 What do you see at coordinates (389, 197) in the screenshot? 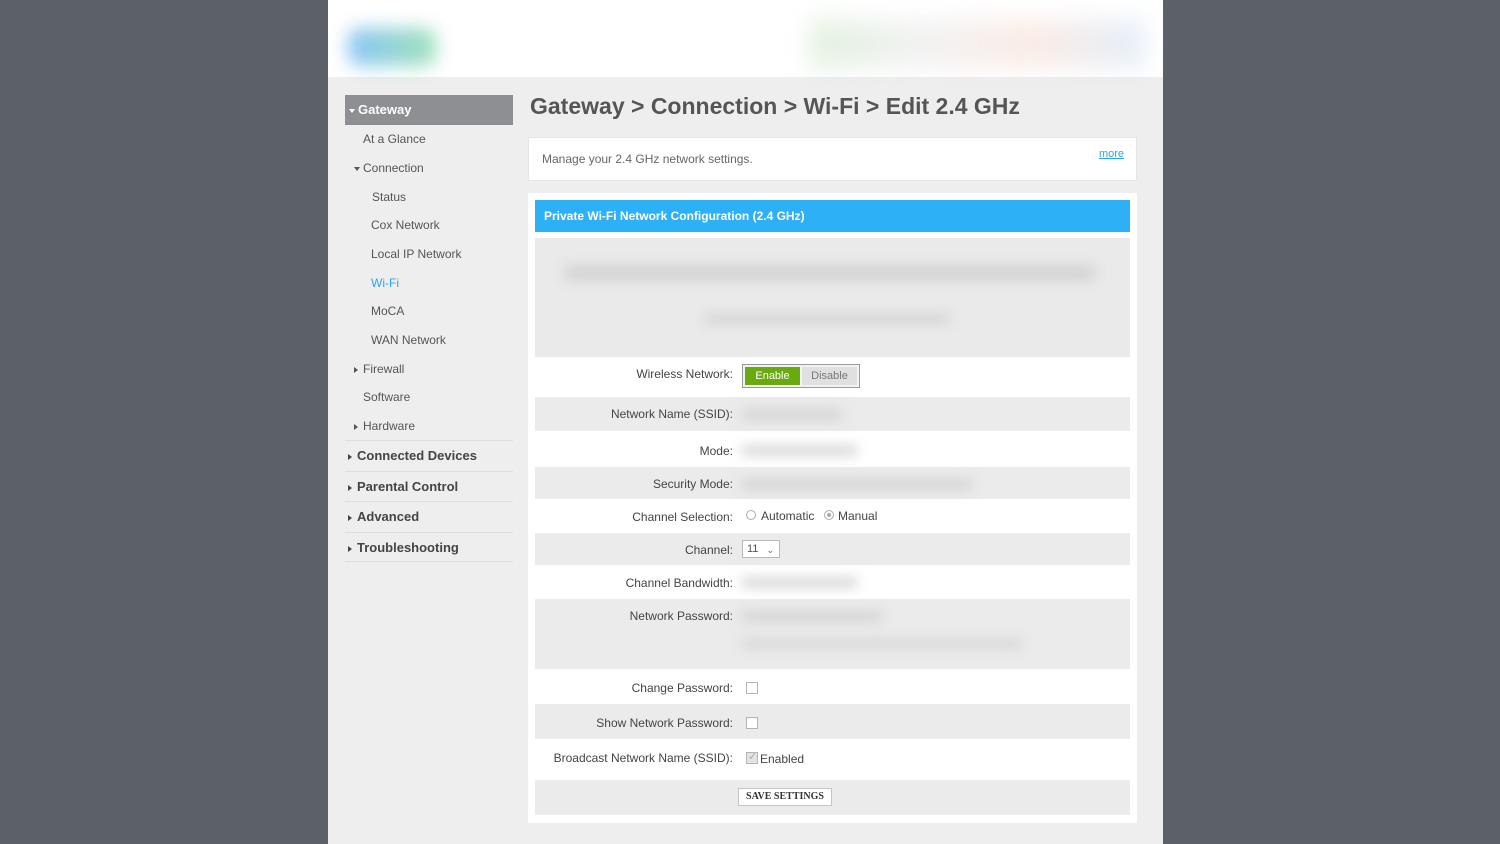
I see `sidebar-item-status: Status` at bounding box center [389, 197].